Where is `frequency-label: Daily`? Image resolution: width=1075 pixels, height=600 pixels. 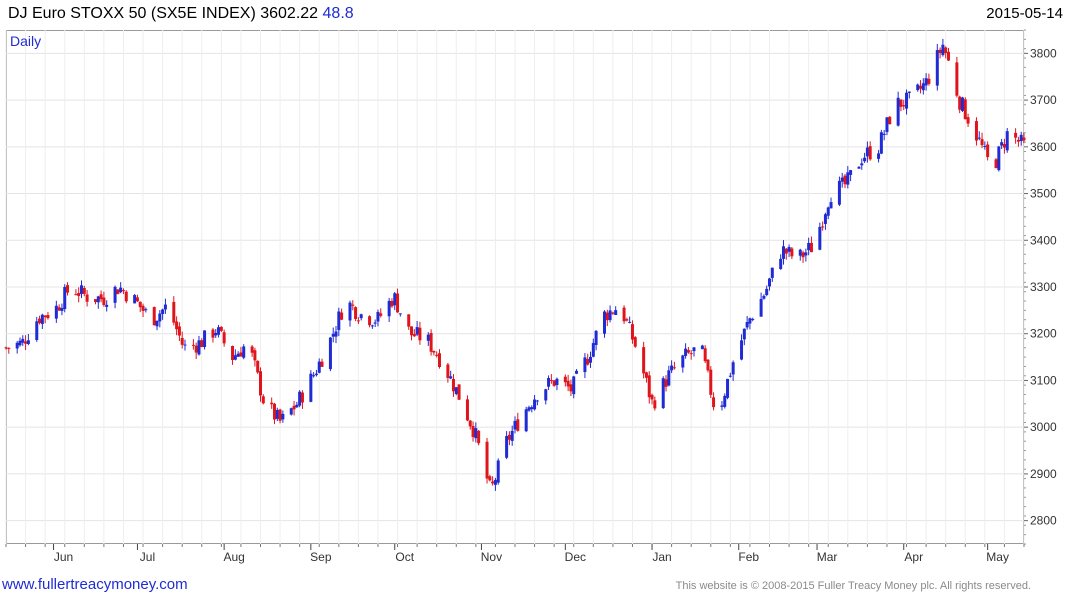
frequency-label: Daily is located at coordinates (26, 41).